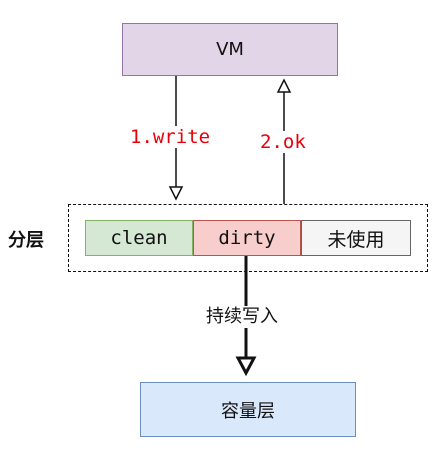 The image size is (440, 455). I want to click on vm-node: VM, so click(230, 49).